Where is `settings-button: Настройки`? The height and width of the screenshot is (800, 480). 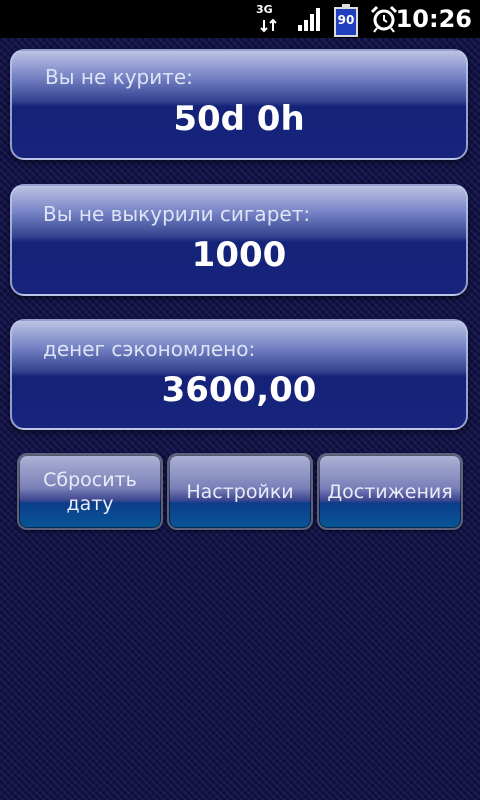
settings-button: Настройки is located at coordinates (240, 491).